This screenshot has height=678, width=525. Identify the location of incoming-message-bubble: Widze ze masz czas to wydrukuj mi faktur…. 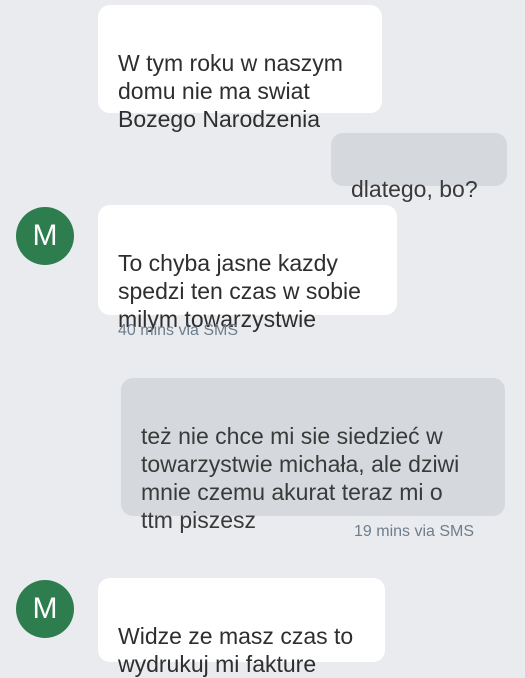
(241, 627).